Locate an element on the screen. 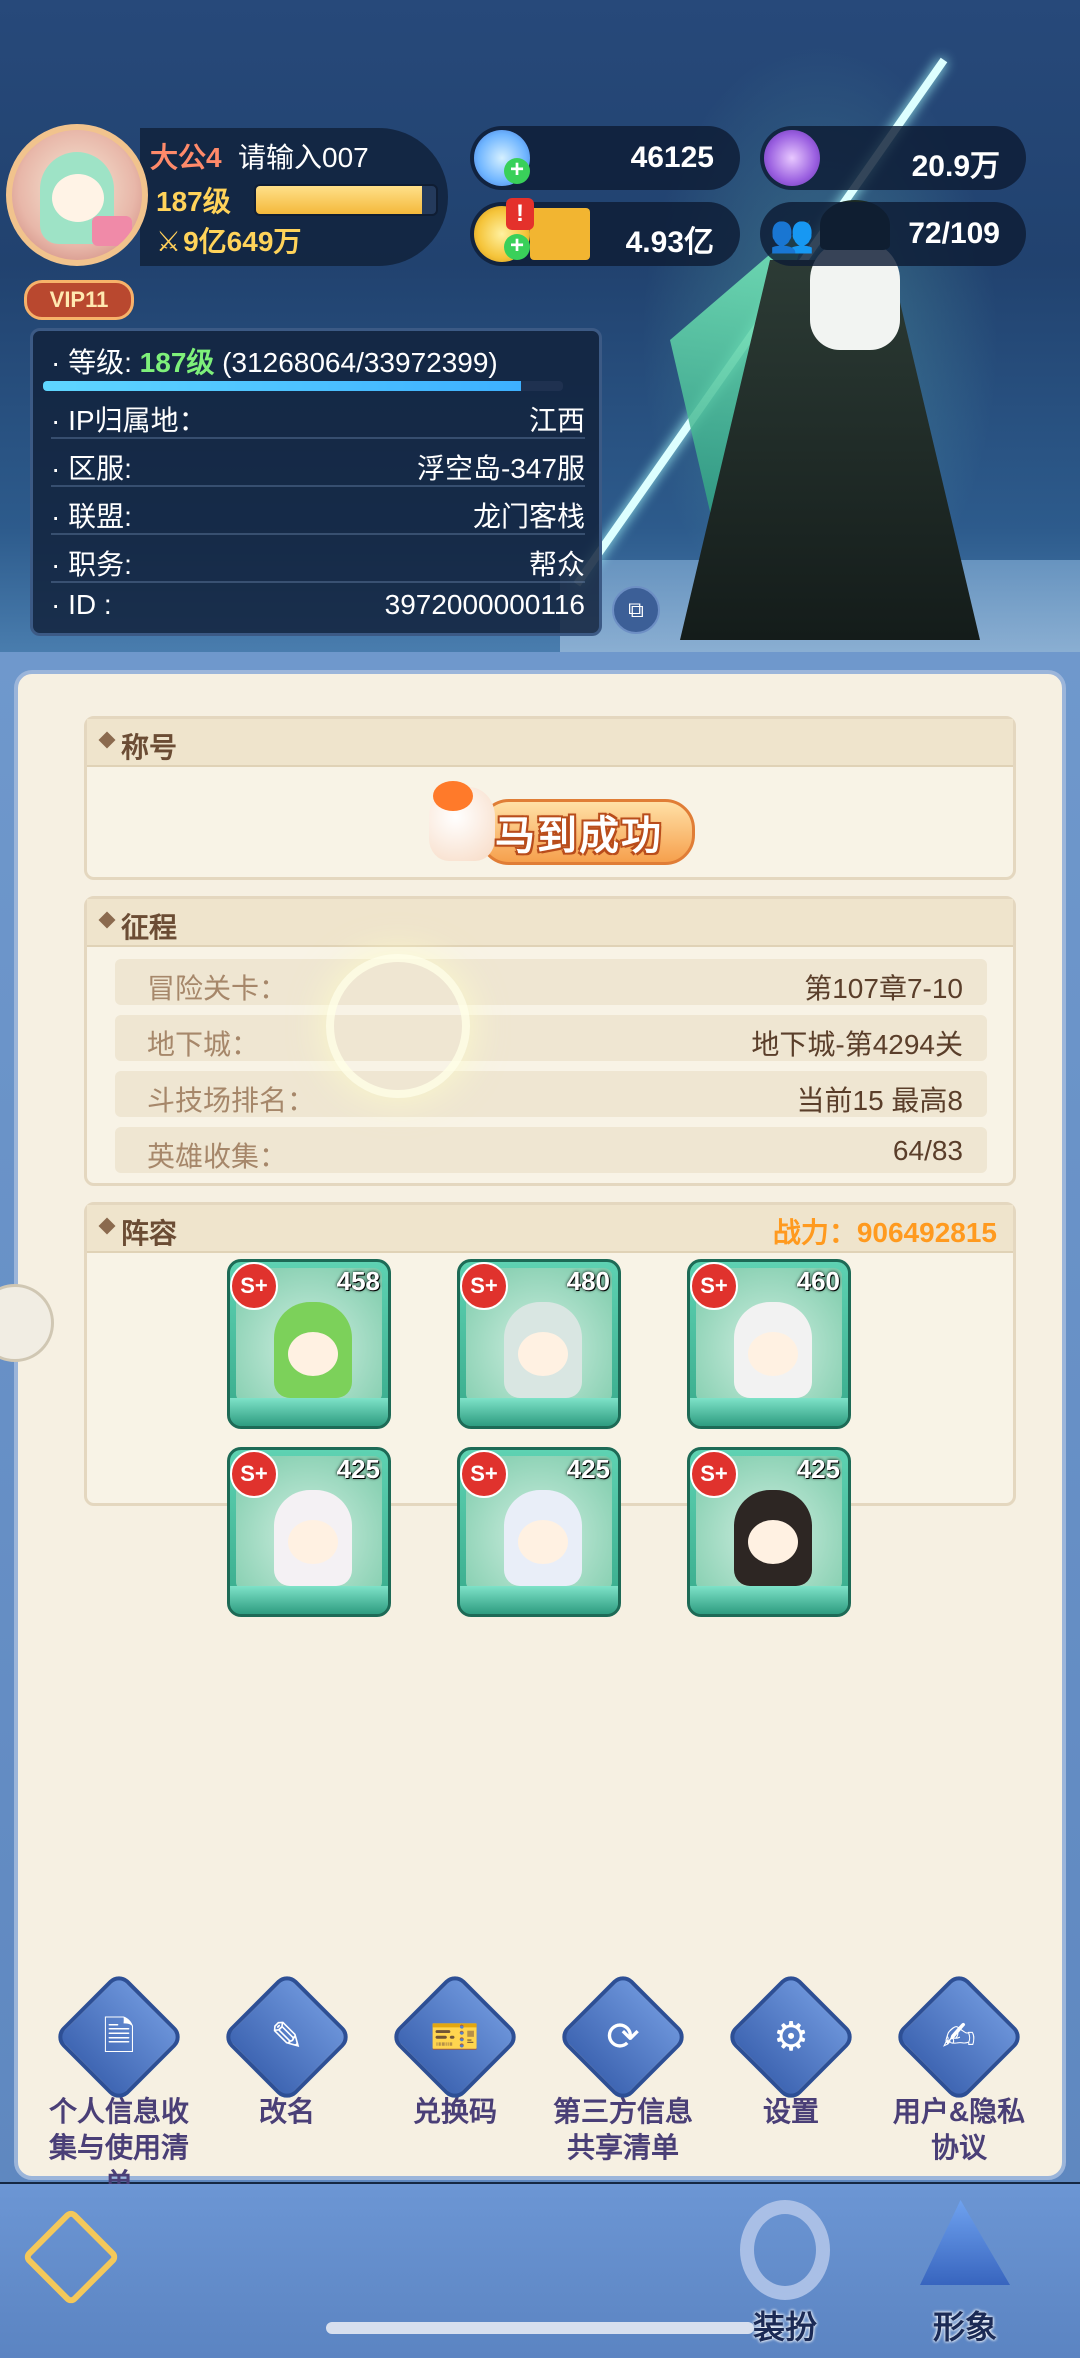 This screenshot has width=1080, height=2358. cake-icon is located at coordinates (112, 231).